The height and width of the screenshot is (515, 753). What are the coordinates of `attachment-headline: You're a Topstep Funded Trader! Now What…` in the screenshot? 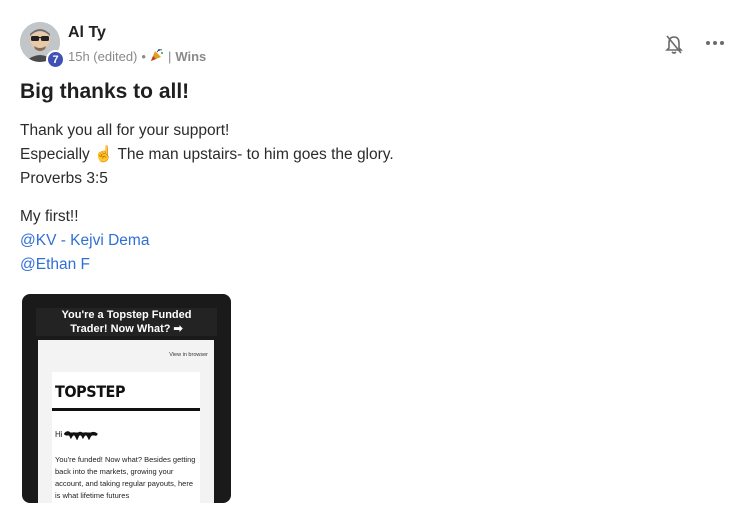 It's located at (126, 322).